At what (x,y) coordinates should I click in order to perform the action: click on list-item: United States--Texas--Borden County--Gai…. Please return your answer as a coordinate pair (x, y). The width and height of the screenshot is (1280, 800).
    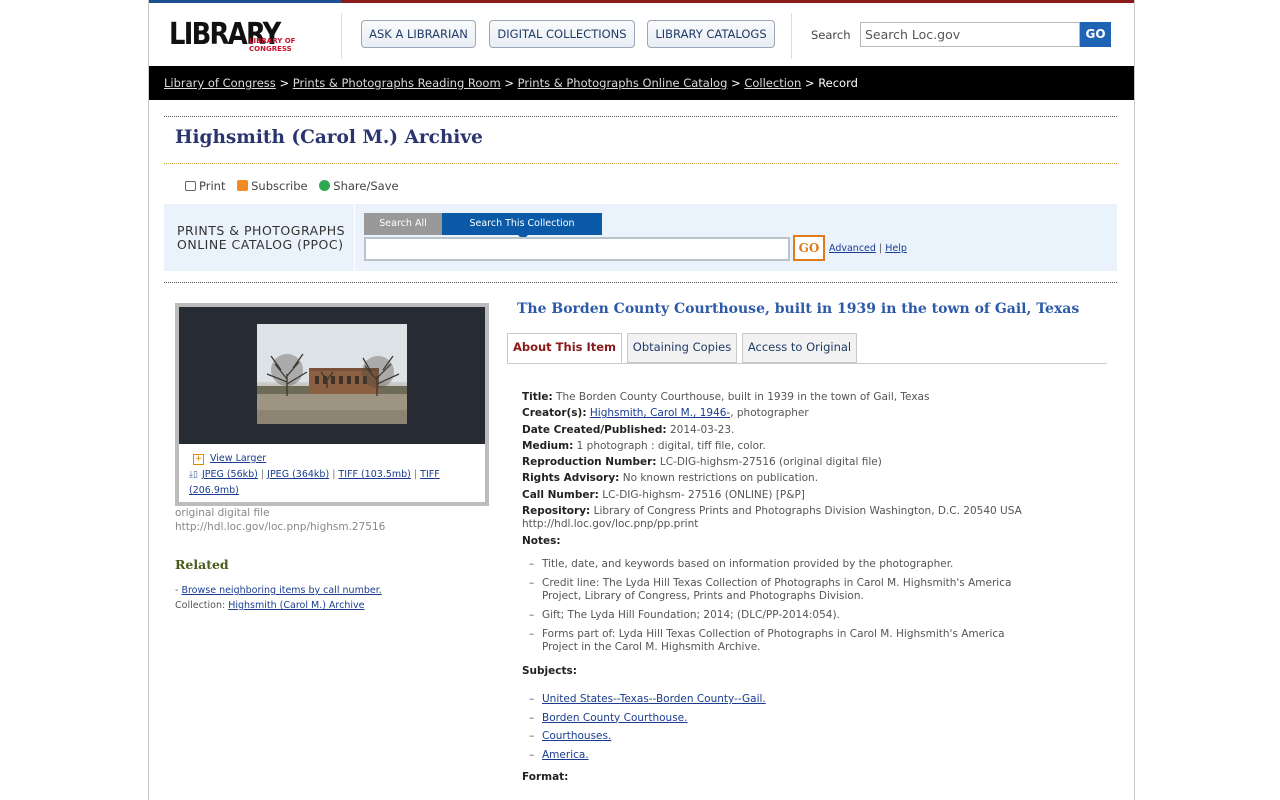
    Looking at the image, I should click on (647, 699).